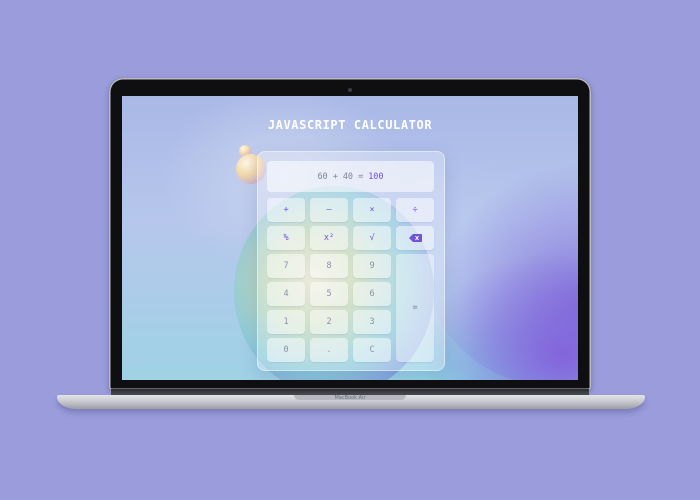 This screenshot has width=700, height=500. What do you see at coordinates (372, 322) in the screenshot?
I see `three-button: 3` at bounding box center [372, 322].